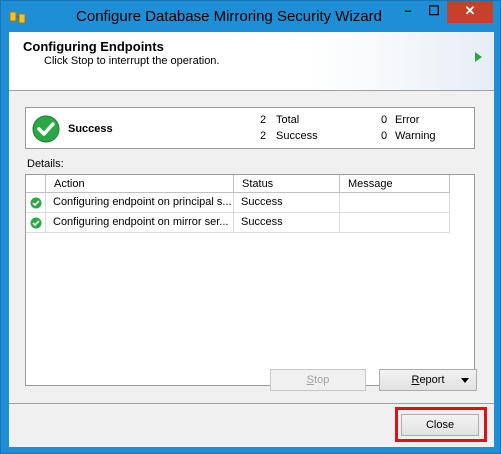 The width and height of the screenshot is (501, 454). I want to click on total-label: Total, so click(288, 120).